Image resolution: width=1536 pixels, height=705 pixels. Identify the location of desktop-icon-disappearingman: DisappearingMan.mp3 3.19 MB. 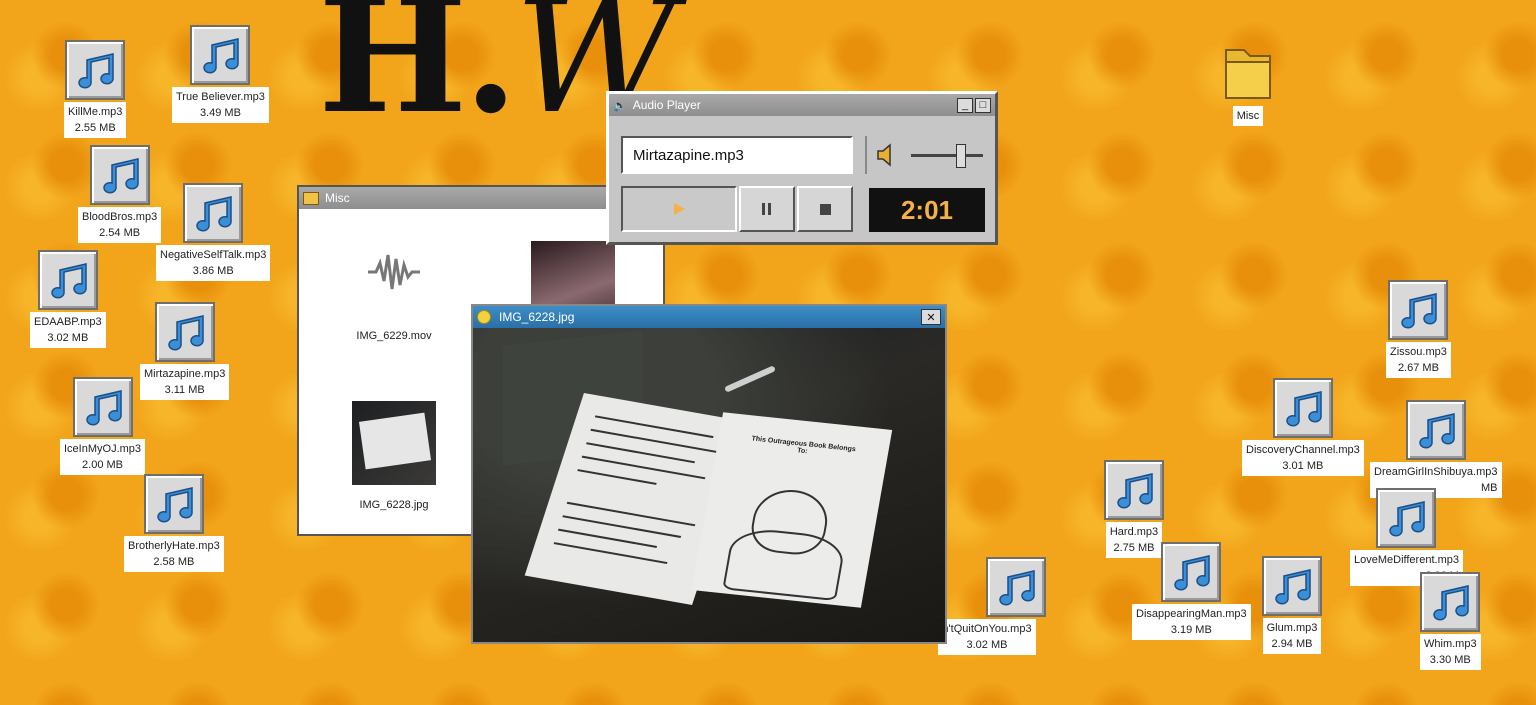
(1191, 591).